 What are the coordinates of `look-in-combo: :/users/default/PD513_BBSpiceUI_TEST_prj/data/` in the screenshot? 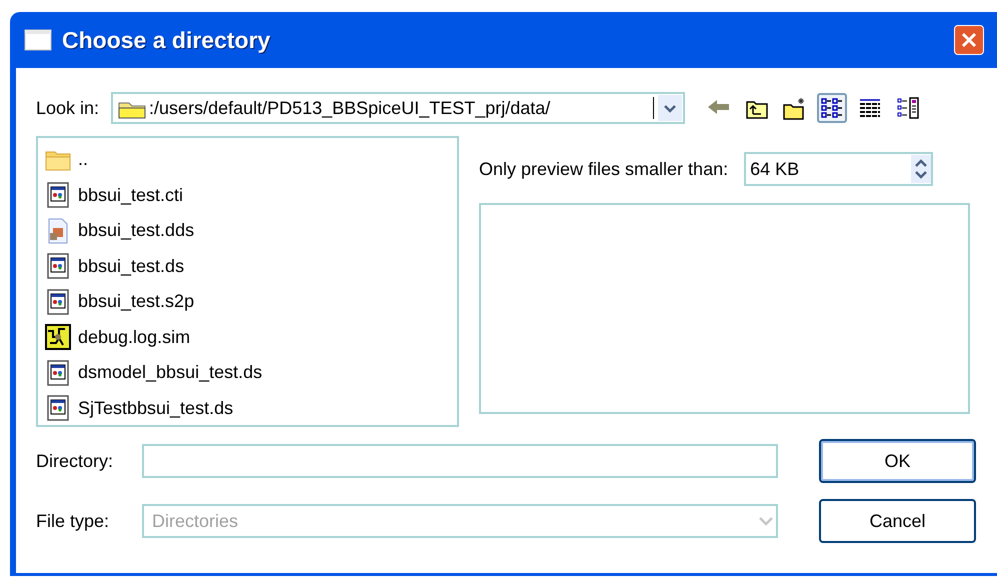 It's located at (398, 108).